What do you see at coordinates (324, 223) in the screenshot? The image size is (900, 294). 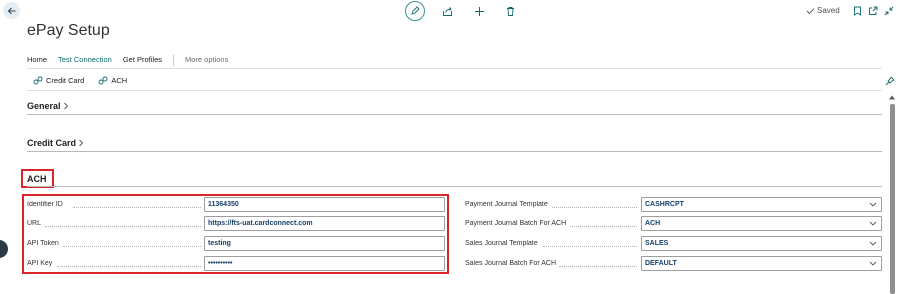 I see `url-field: https://fts-uat.cardconnect.com` at bounding box center [324, 223].